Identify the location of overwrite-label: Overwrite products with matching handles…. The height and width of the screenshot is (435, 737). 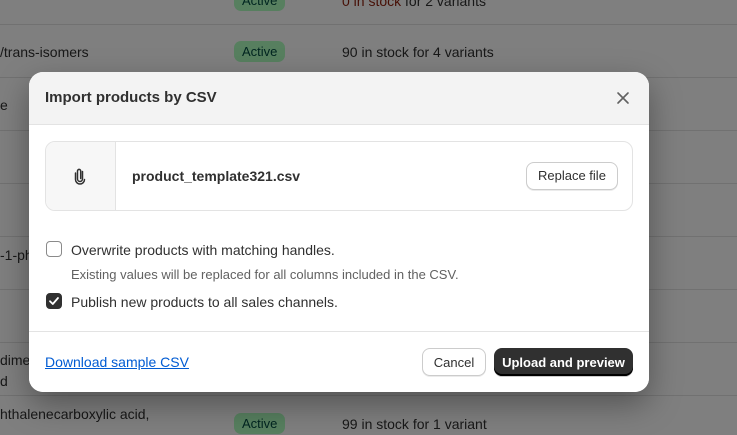
(203, 250).